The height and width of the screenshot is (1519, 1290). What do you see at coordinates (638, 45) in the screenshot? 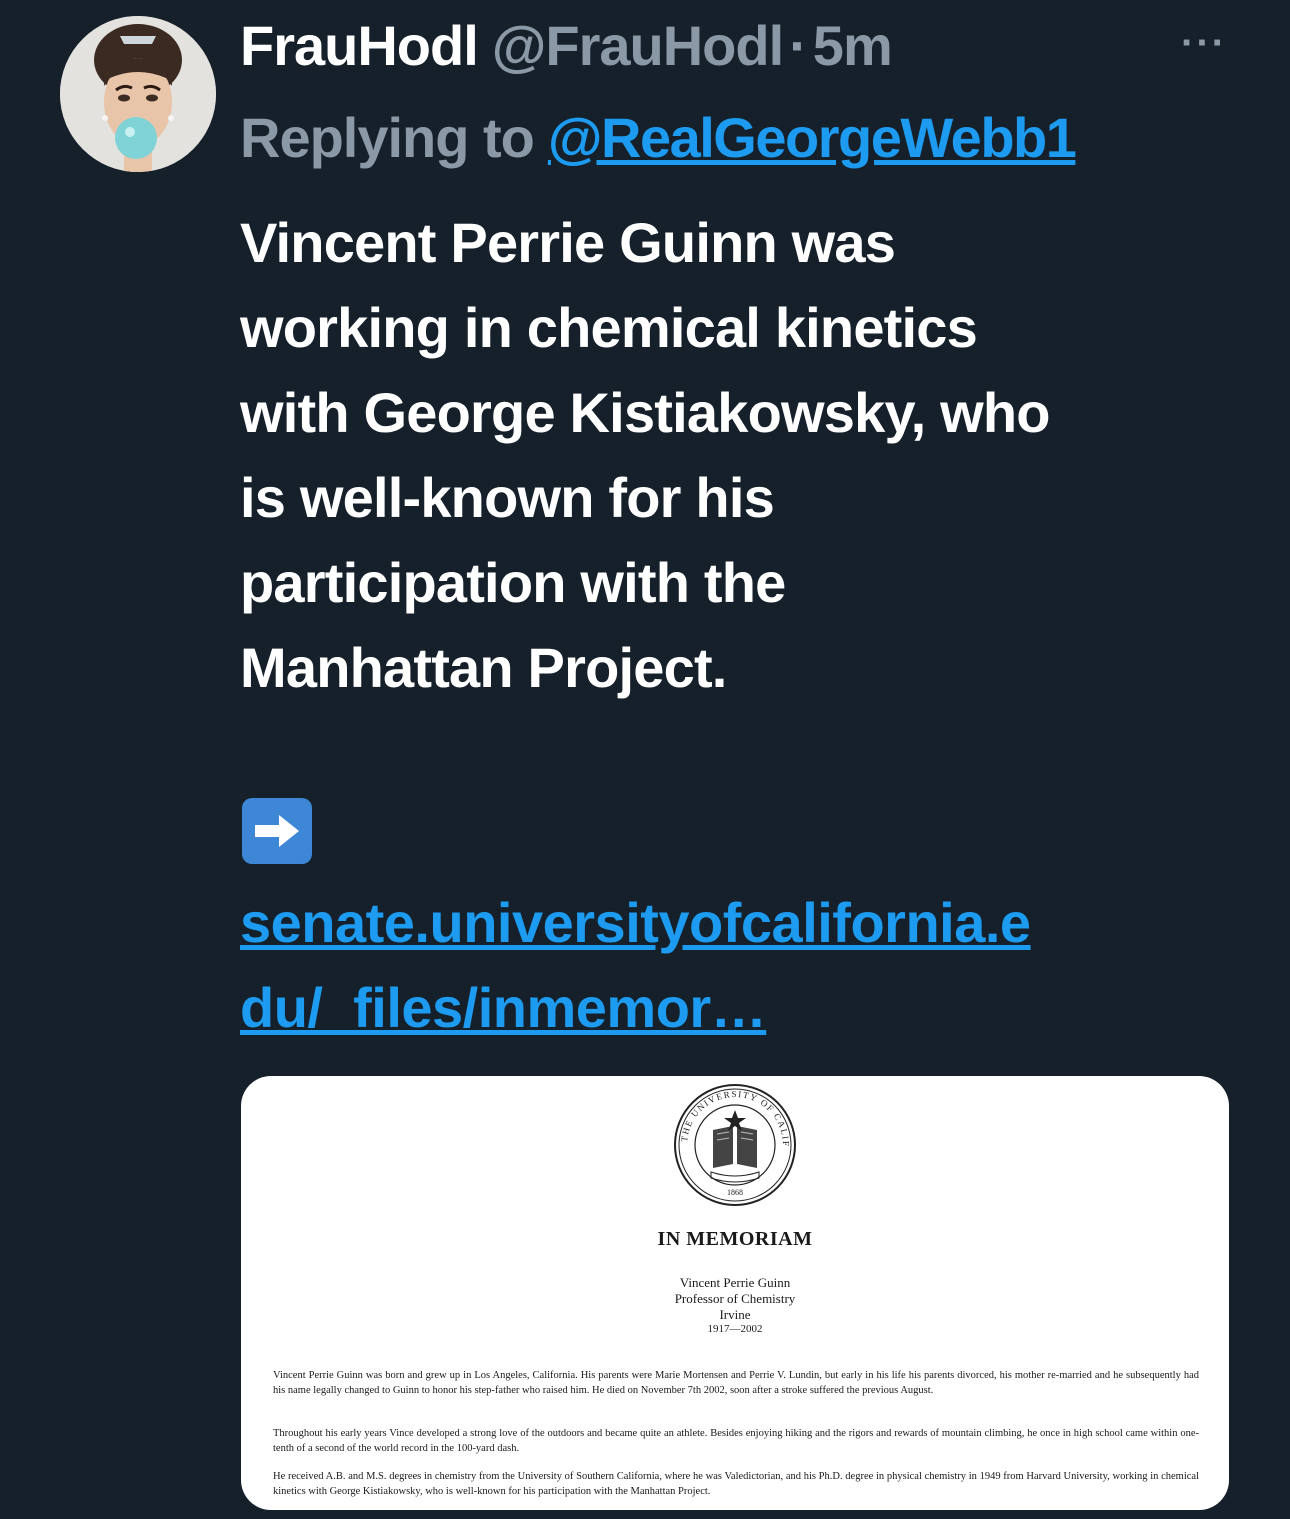
I see `user-handle: @FrauHodl` at bounding box center [638, 45].